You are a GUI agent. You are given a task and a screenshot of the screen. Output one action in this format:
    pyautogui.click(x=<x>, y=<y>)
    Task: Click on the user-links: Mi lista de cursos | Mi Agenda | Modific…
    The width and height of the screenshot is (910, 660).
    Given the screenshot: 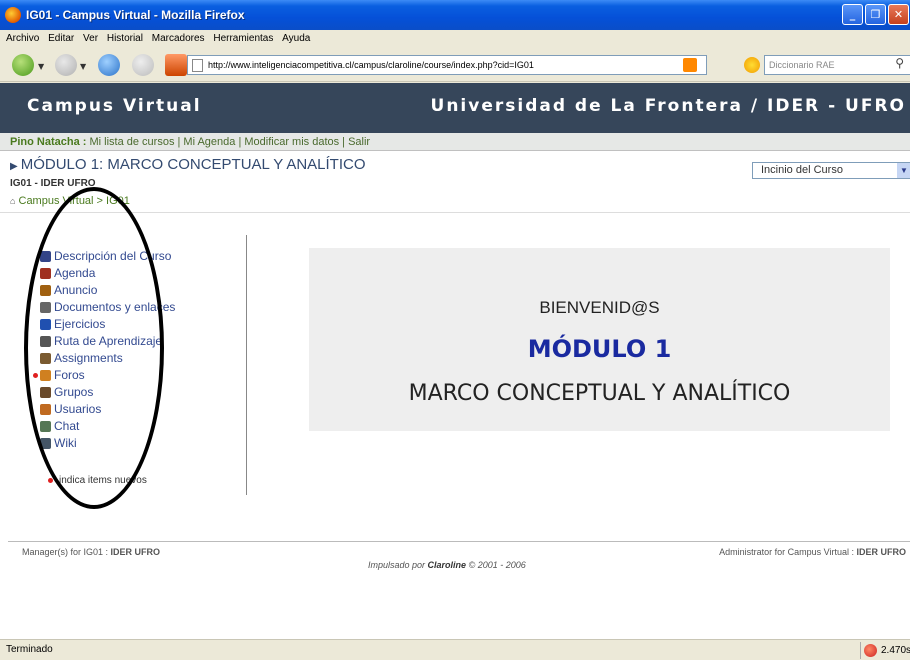 What is the action you would take?
    pyautogui.click(x=229, y=142)
    